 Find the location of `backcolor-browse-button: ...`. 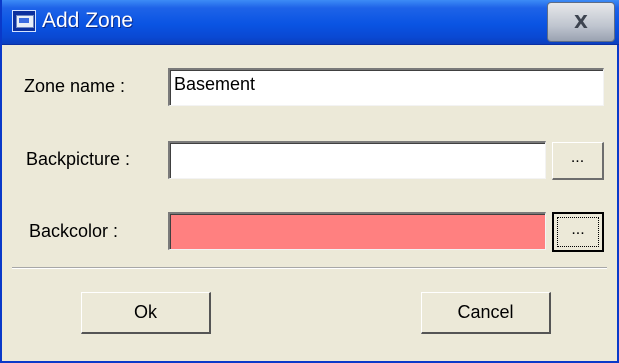

backcolor-browse-button: ... is located at coordinates (578, 232).